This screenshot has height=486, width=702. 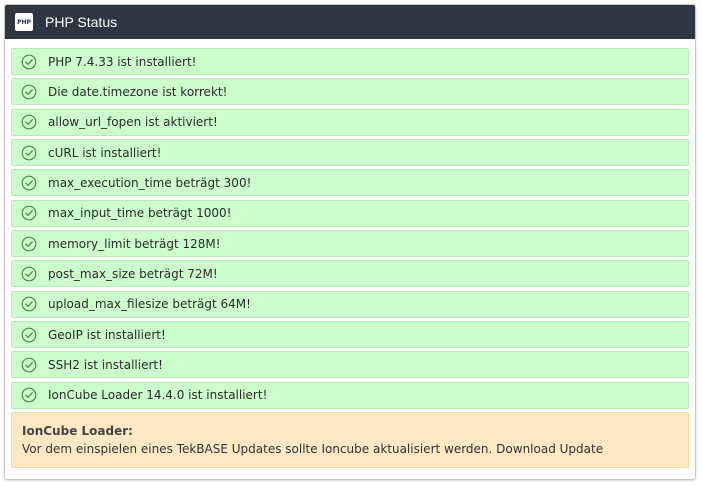 I want to click on php-icon-text: PHP, so click(x=24, y=22).